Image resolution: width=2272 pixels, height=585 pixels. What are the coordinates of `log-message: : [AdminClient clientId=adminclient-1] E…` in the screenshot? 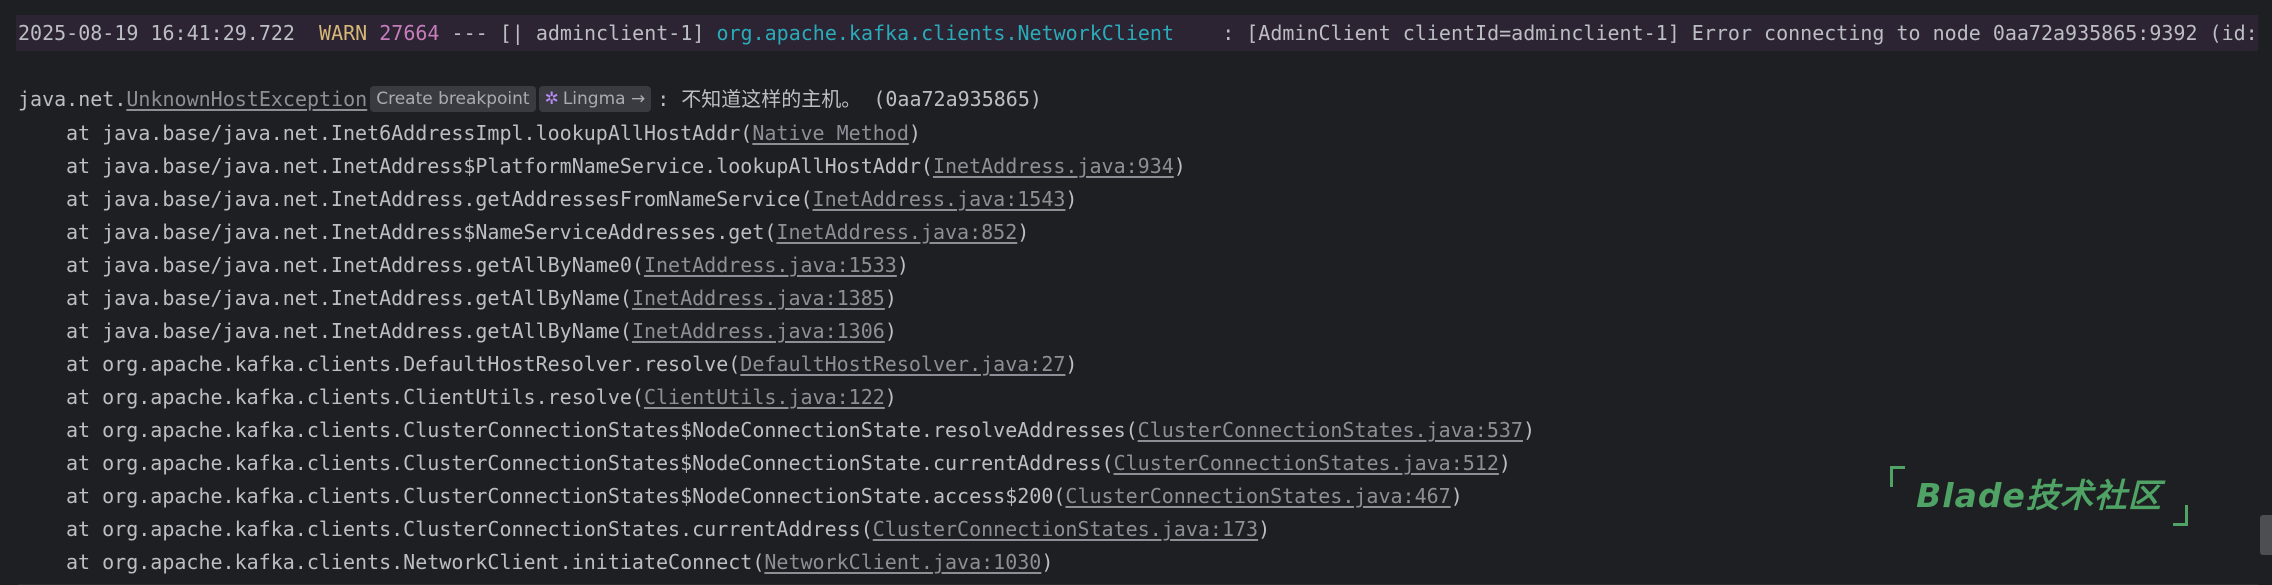 It's located at (1740, 33).